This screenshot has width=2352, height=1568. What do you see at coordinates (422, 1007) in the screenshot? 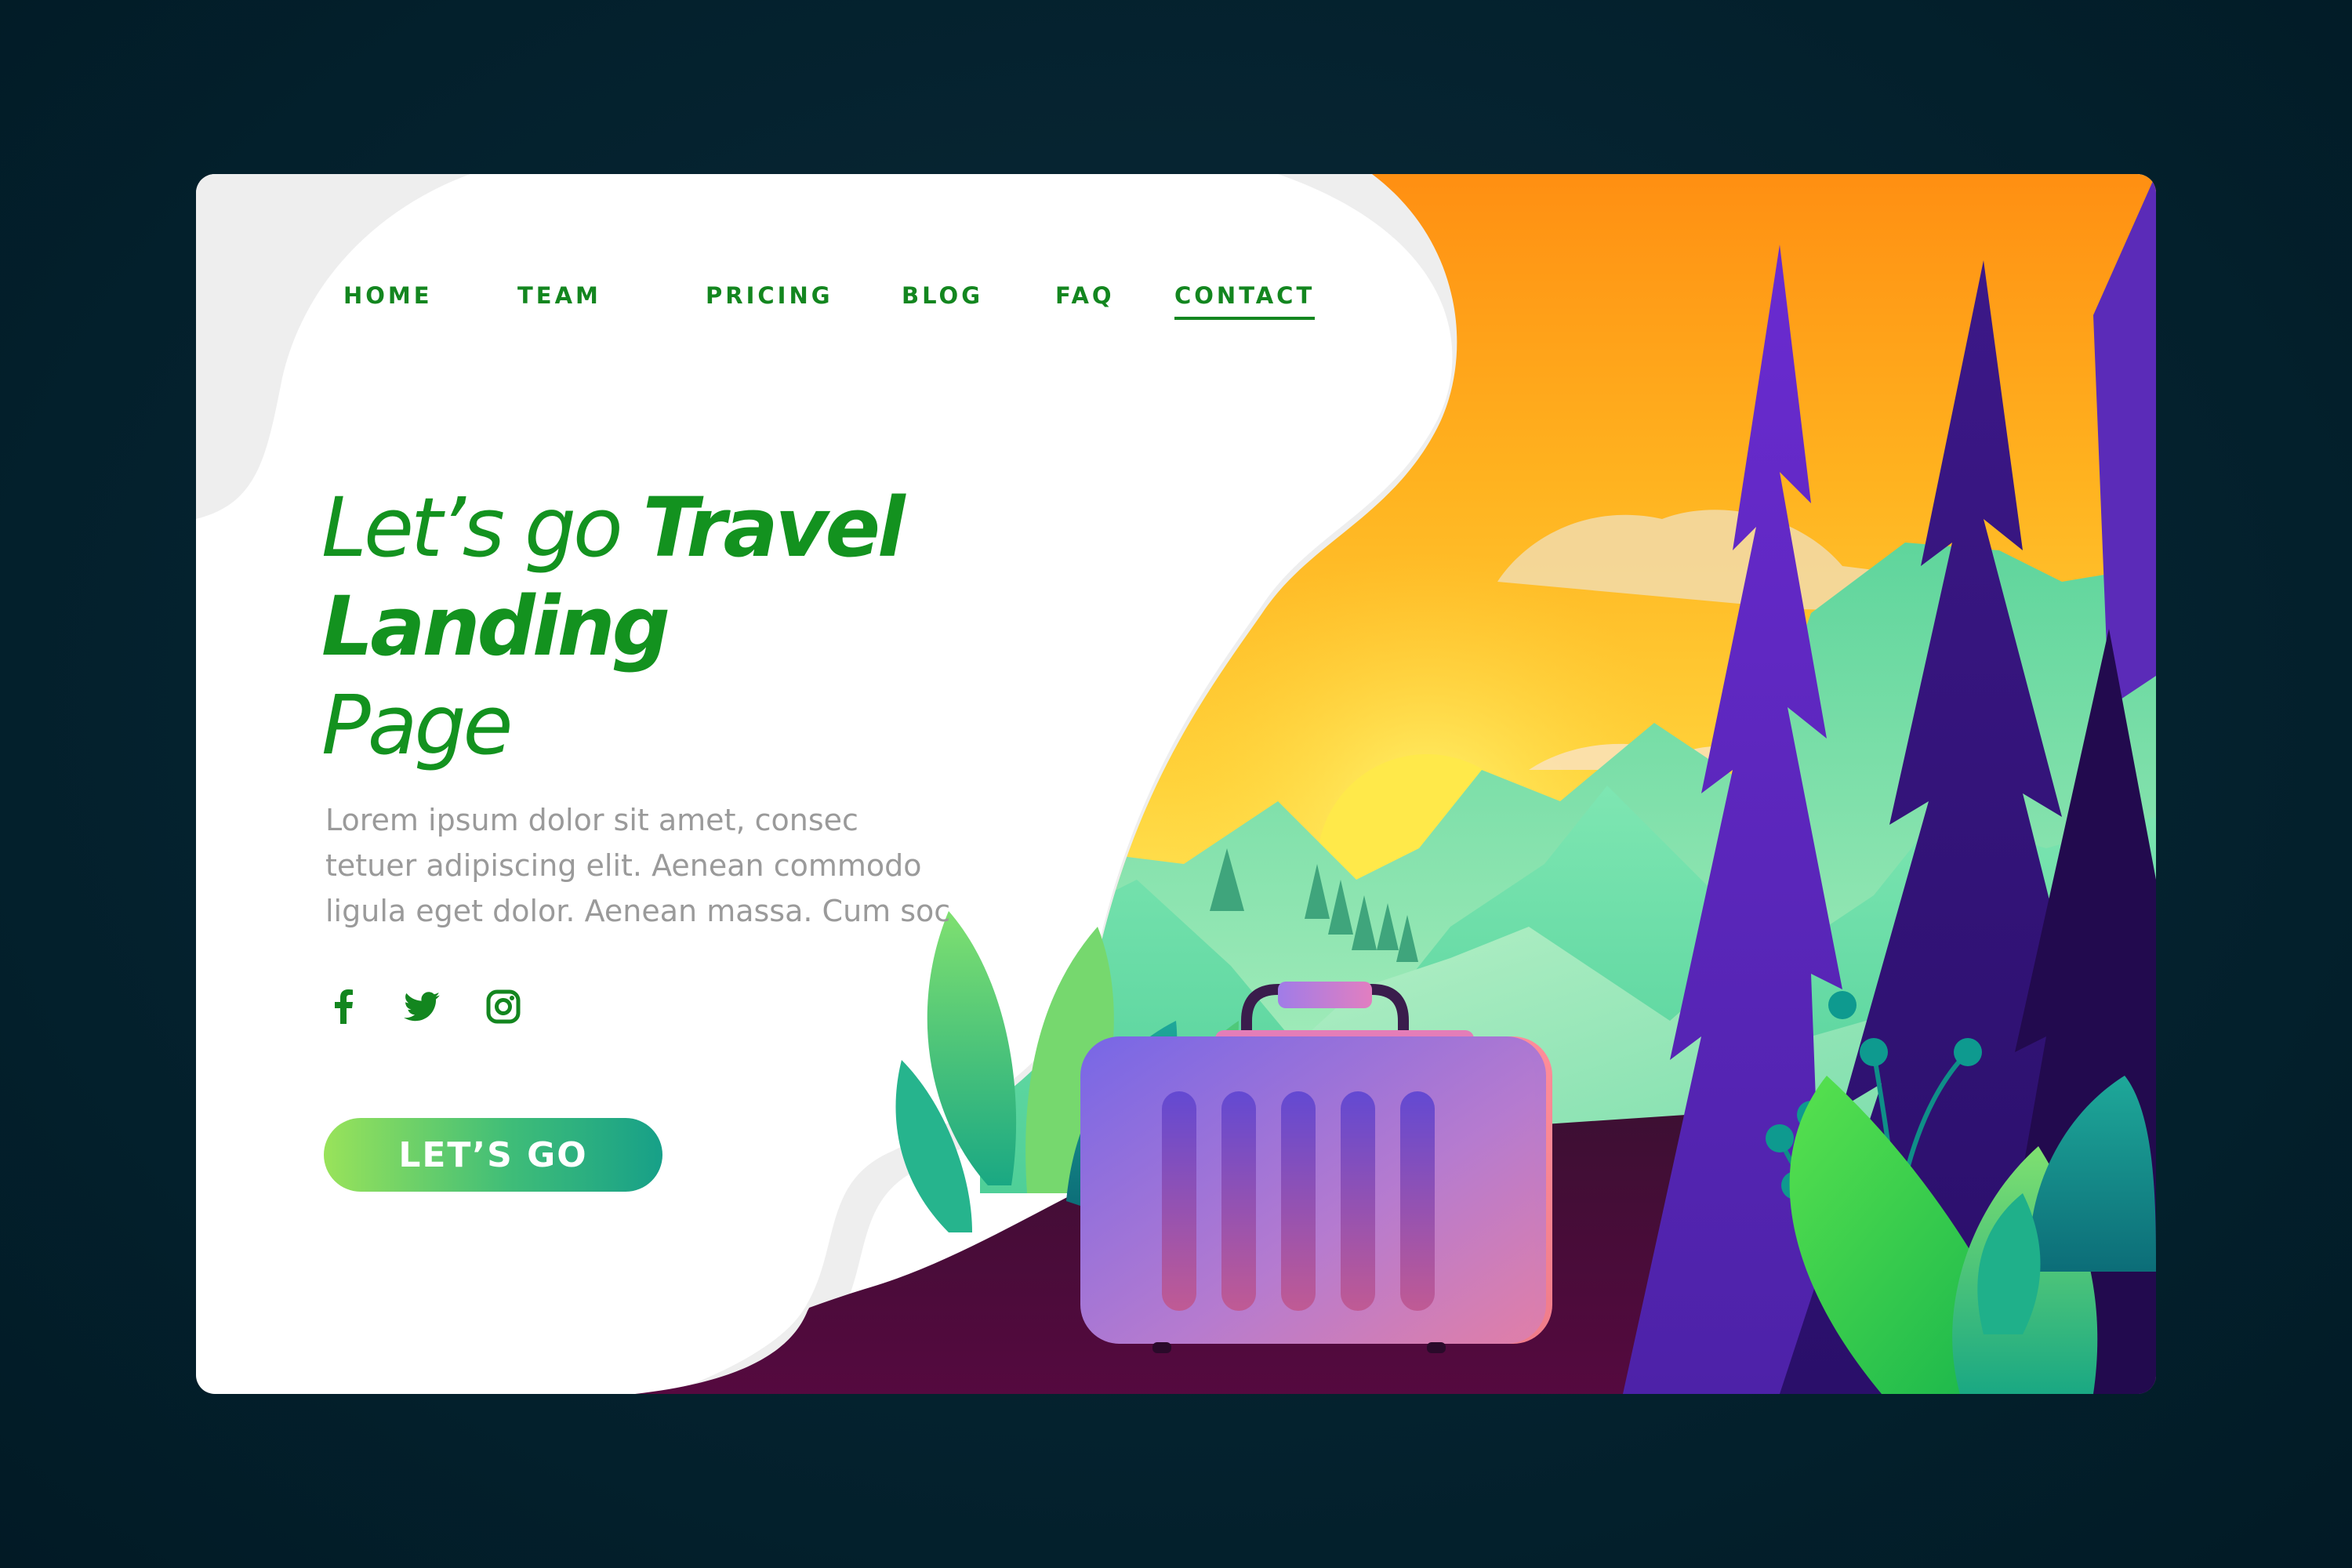
I see `twitter-icon` at bounding box center [422, 1007].